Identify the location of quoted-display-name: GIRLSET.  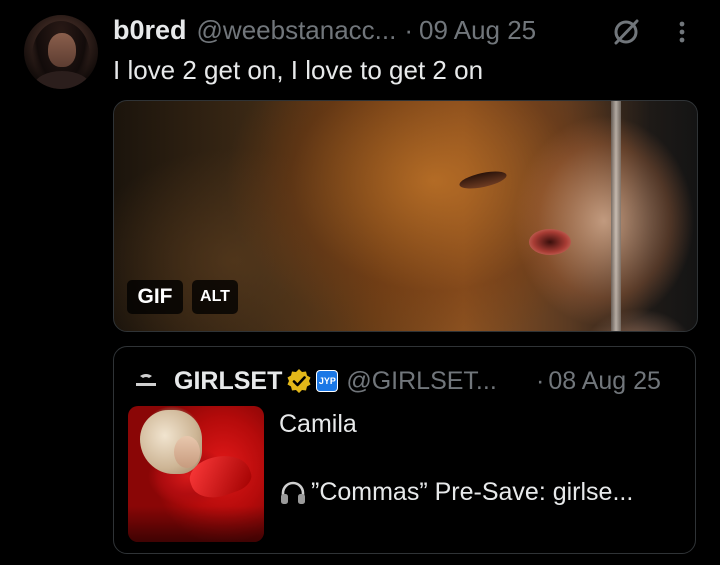
(228, 381).